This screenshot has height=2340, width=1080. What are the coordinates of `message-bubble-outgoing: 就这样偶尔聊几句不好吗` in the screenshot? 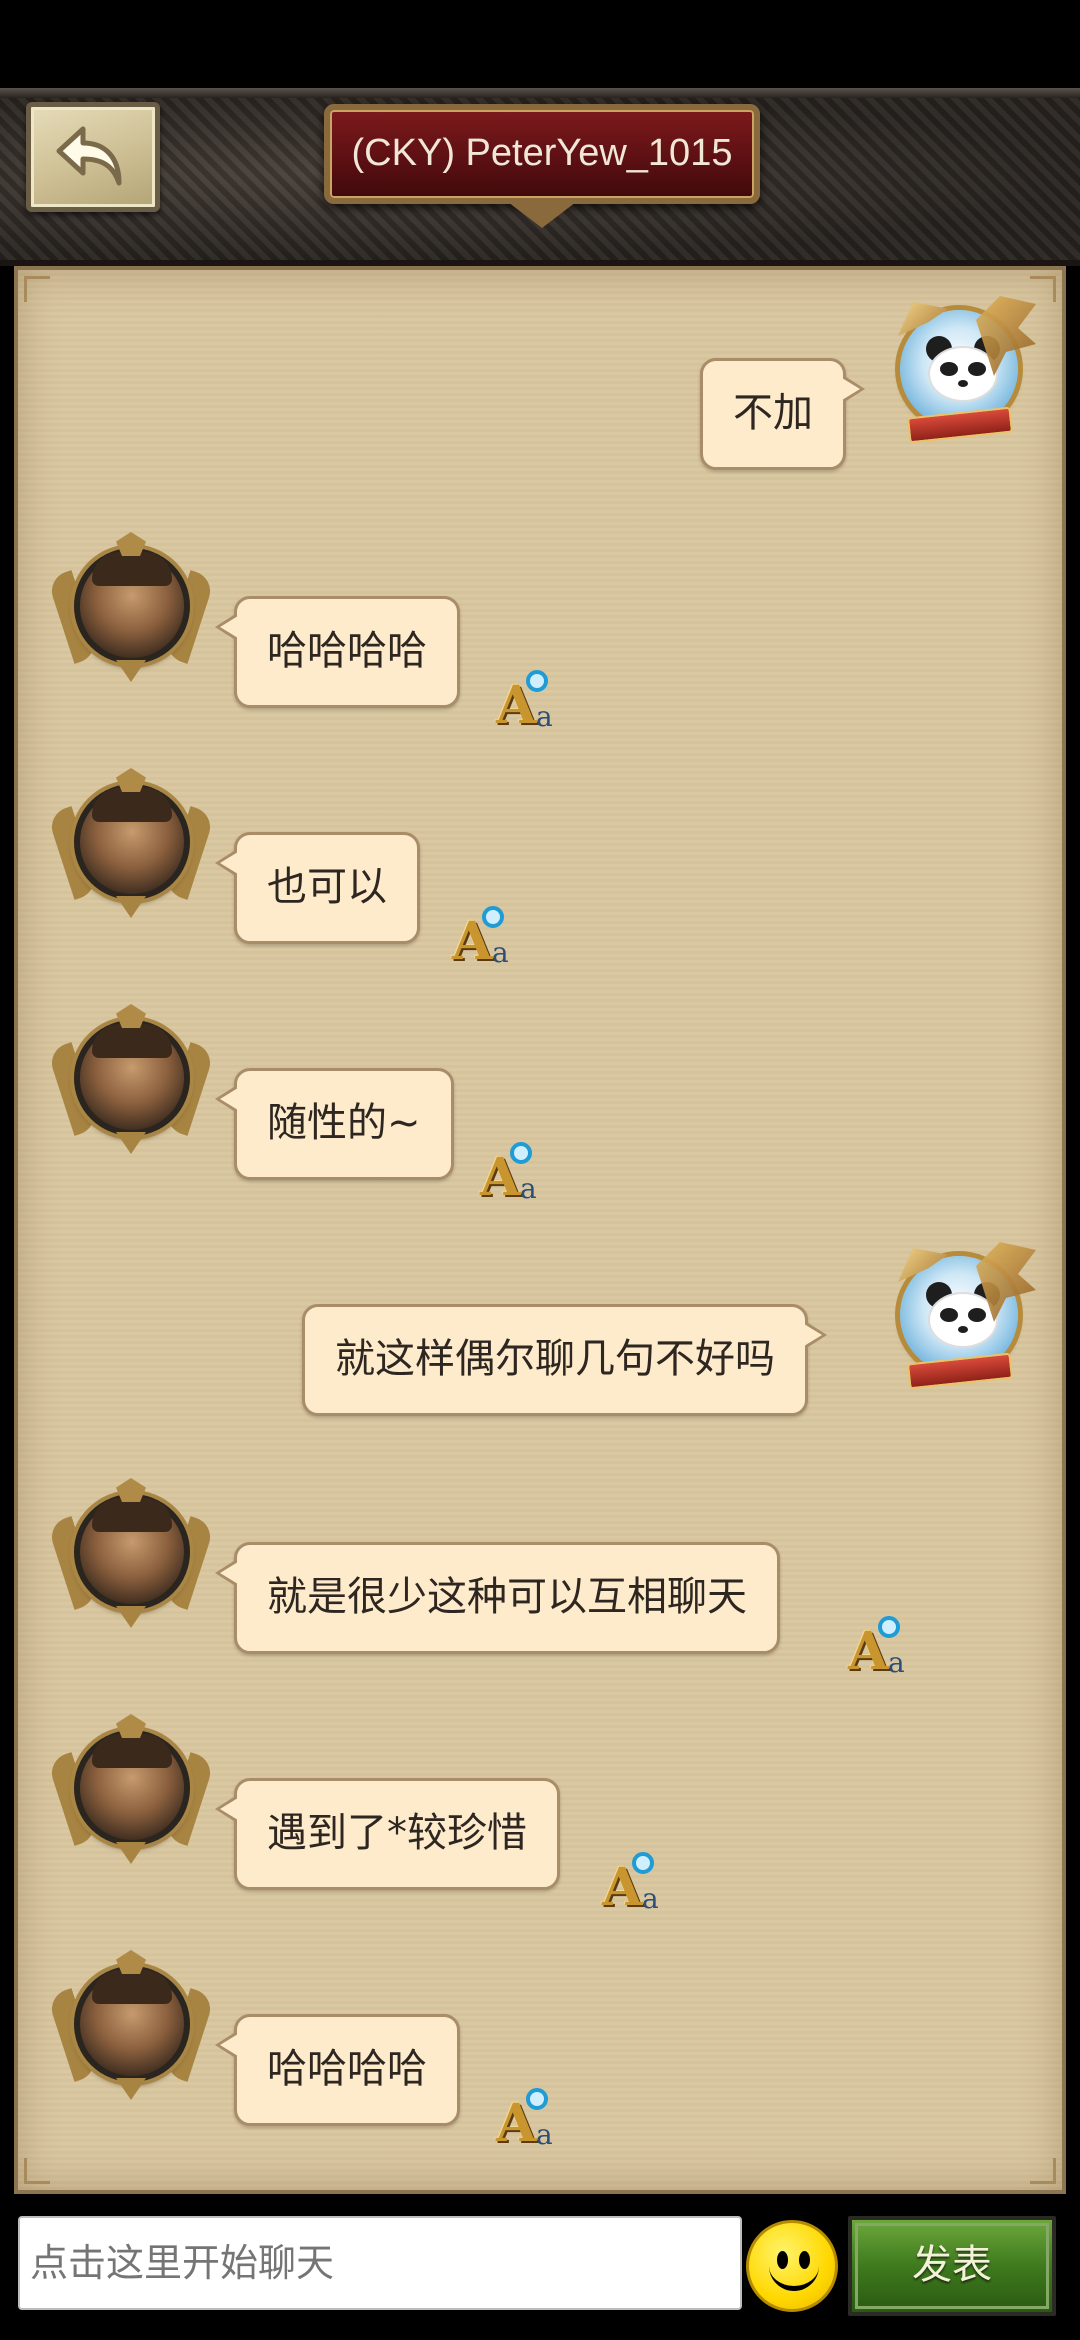 It's located at (564, 1360).